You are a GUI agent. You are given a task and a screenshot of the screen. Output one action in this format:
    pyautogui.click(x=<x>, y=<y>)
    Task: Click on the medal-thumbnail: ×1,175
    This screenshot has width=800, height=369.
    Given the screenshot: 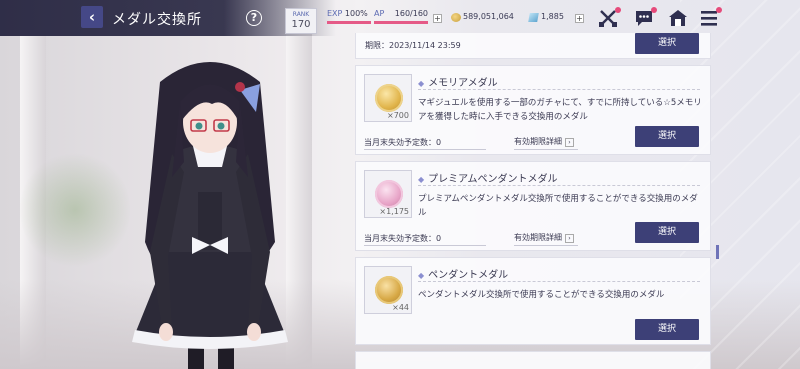 What is the action you would take?
    pyautogui.click(x=388, y=194)
    